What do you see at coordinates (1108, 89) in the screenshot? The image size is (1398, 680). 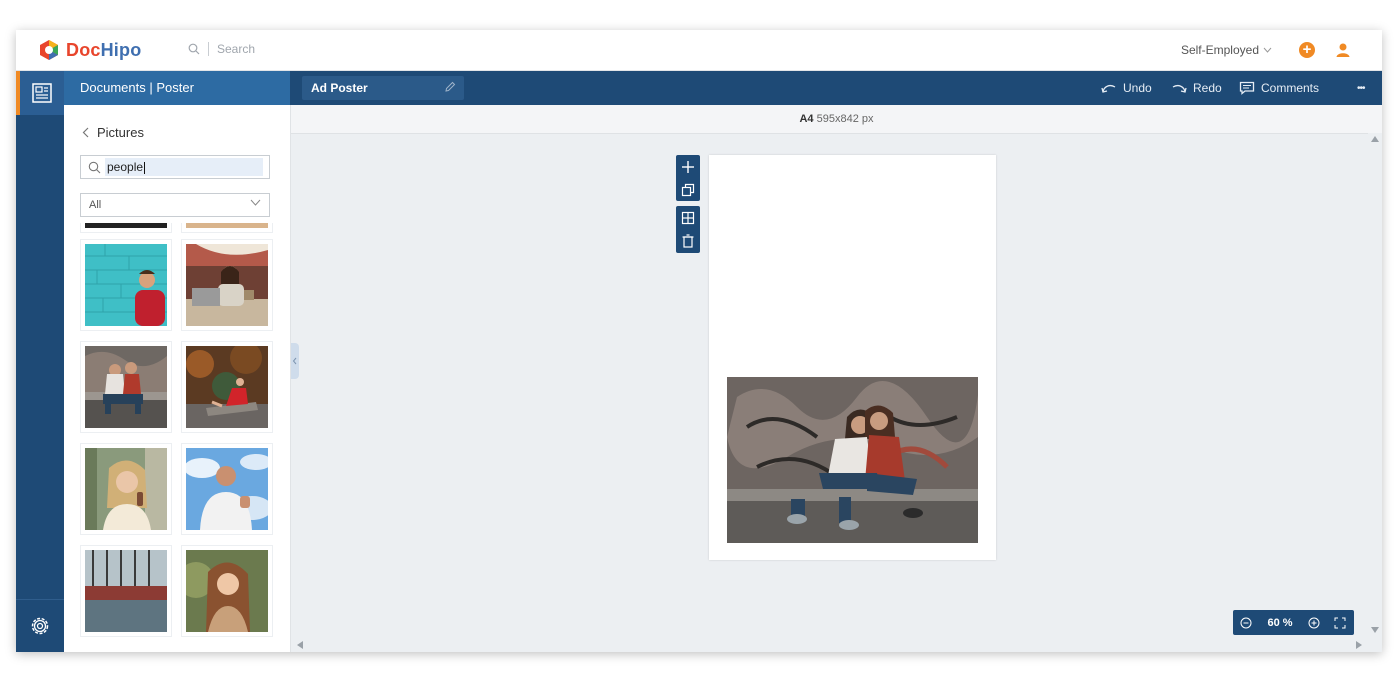 I see `undo-icon` at bounding box center [1108, 89].